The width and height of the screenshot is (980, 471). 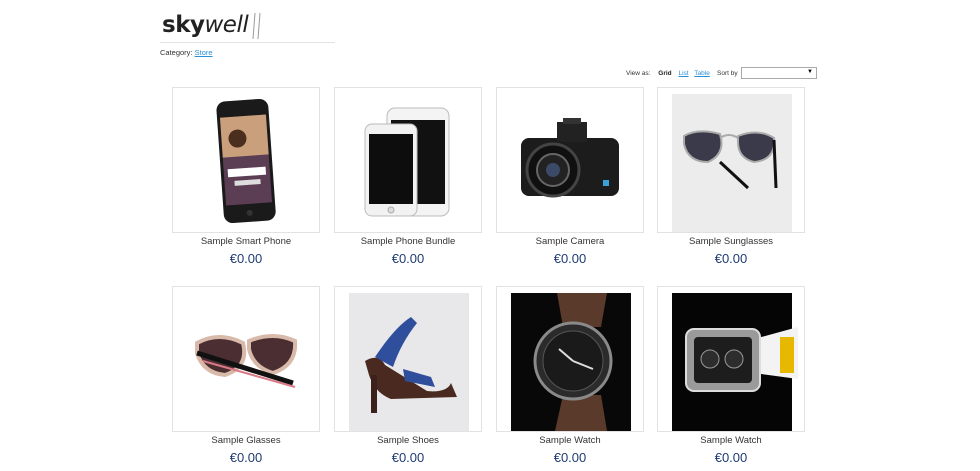 I want to click on view-as-switcher: View as: Grid List Table, so click(x=670, y=73).